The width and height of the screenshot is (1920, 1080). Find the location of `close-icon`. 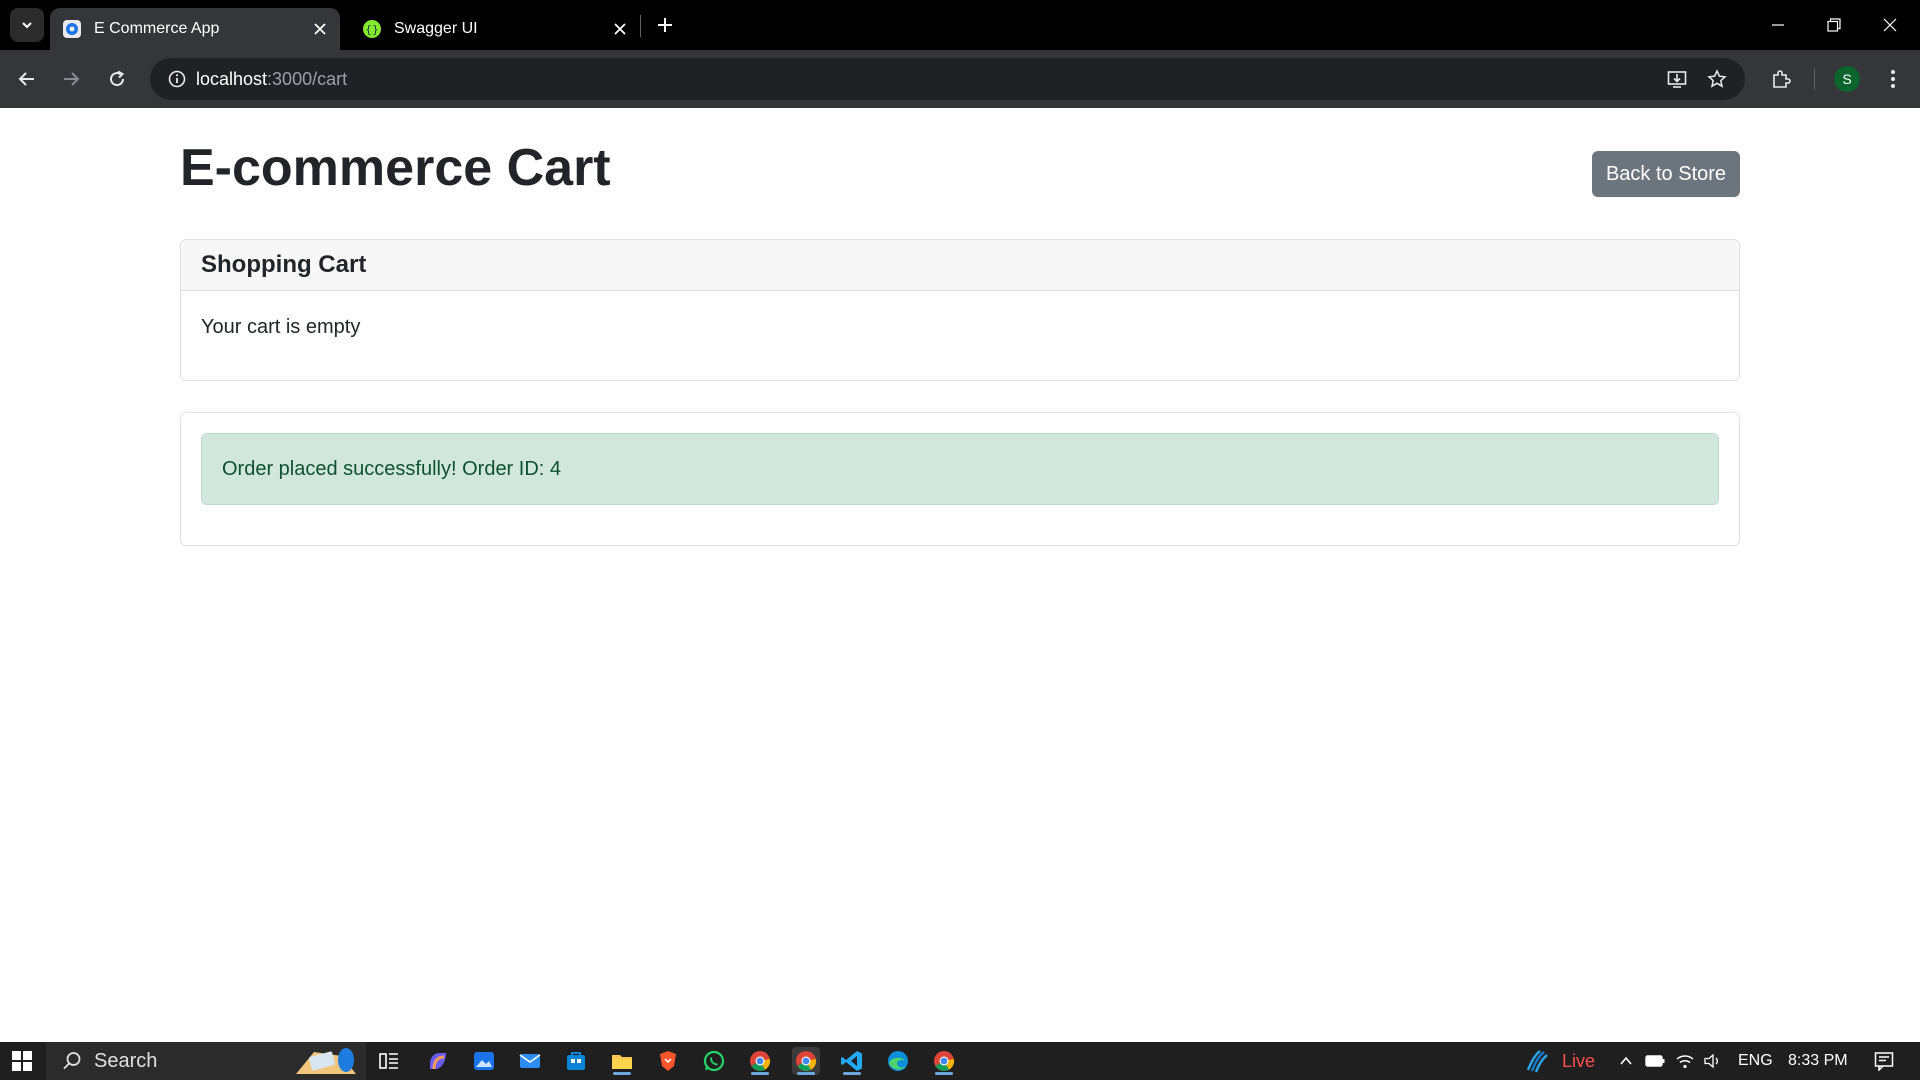

close-icon is located at coordinates (1890, 25).